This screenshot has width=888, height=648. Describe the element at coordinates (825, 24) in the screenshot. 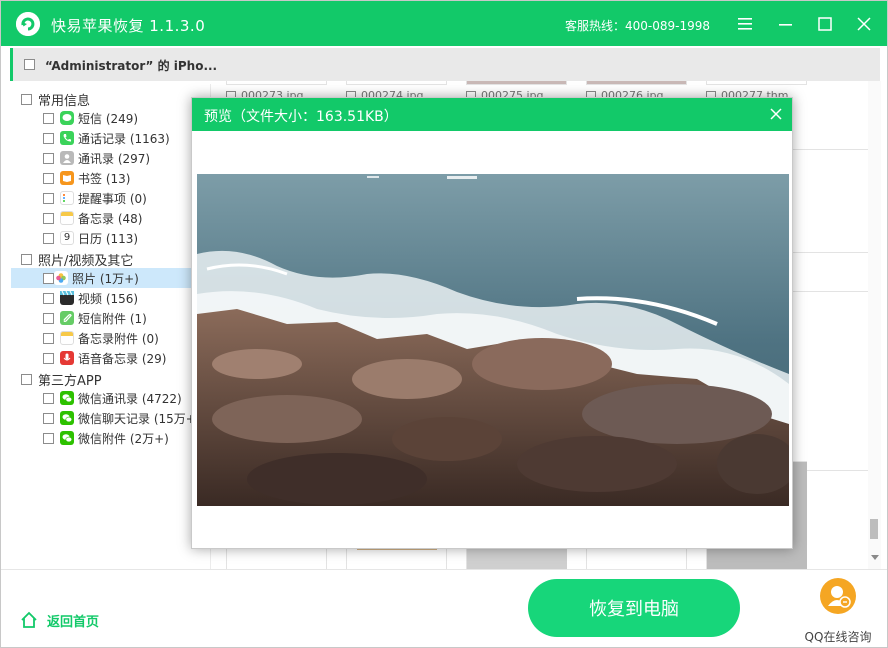

I see `maximize-icon` at that location.